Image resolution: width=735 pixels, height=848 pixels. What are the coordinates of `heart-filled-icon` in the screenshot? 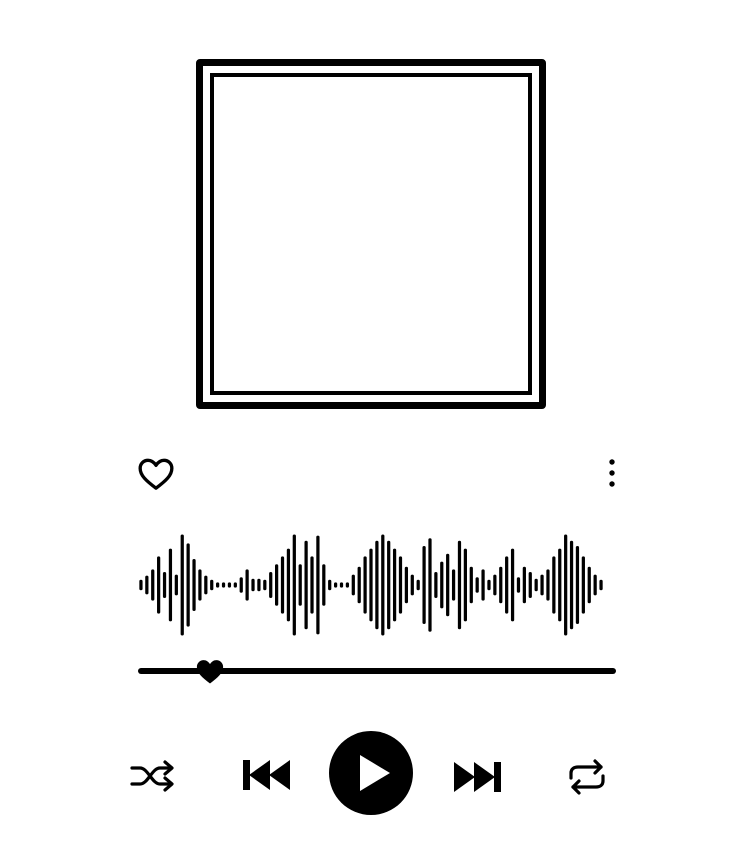 It's located at (209, 672).